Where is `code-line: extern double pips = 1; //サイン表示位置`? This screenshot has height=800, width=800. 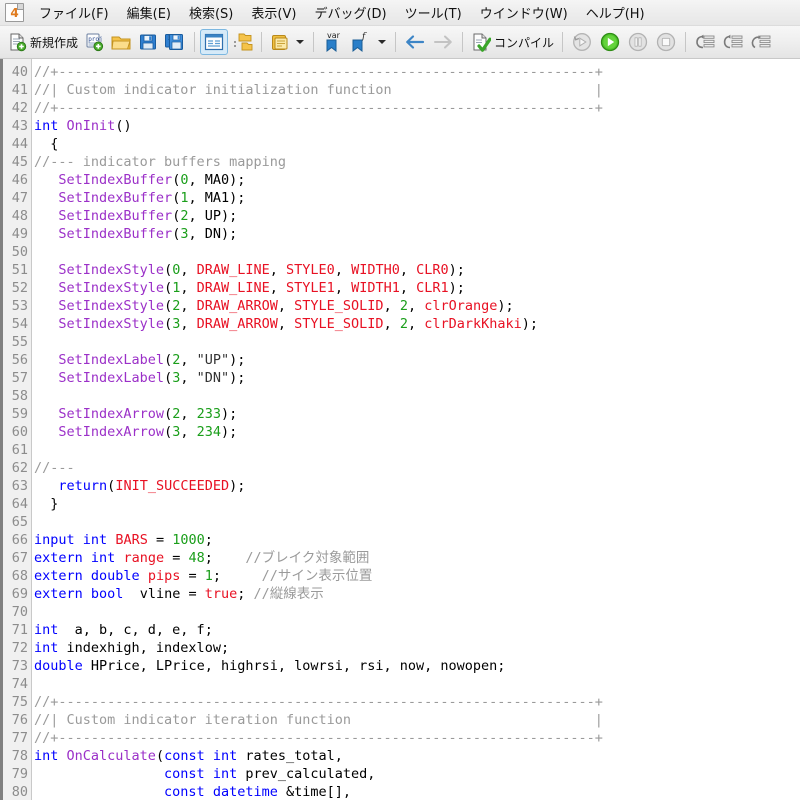
code-line: extern double pips = 1; //サイン表示位置 is located at coordinates (417, 576).